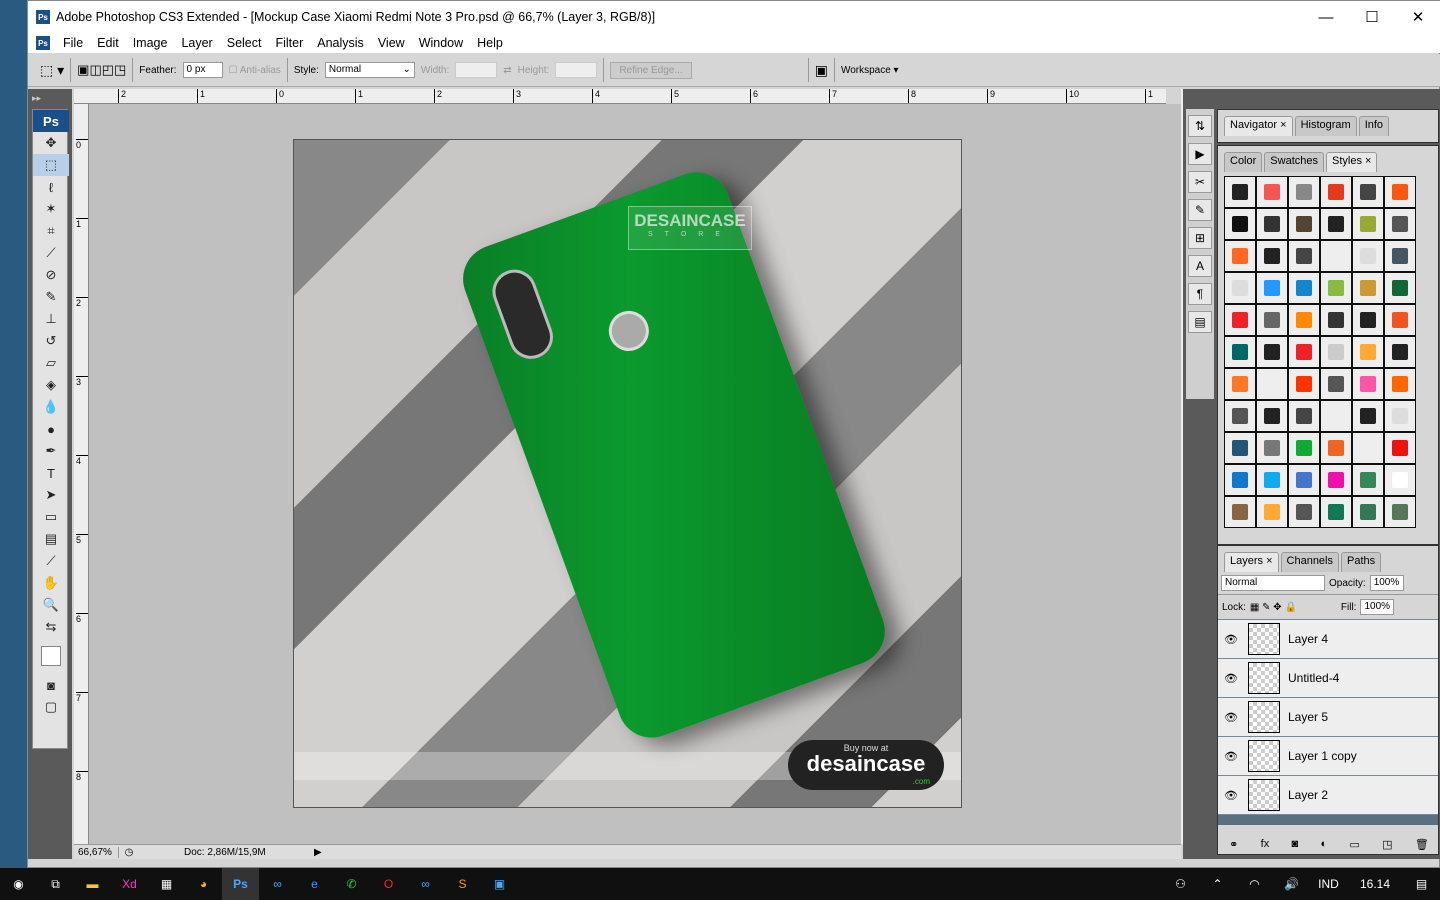 The width and height of the screenshot is (1440, 900). What do you see at coordinates (1328, 756) in the screenshot?
I see `layer-row: 👁 Layer 1 copy` at bounding box center [1328, 756].